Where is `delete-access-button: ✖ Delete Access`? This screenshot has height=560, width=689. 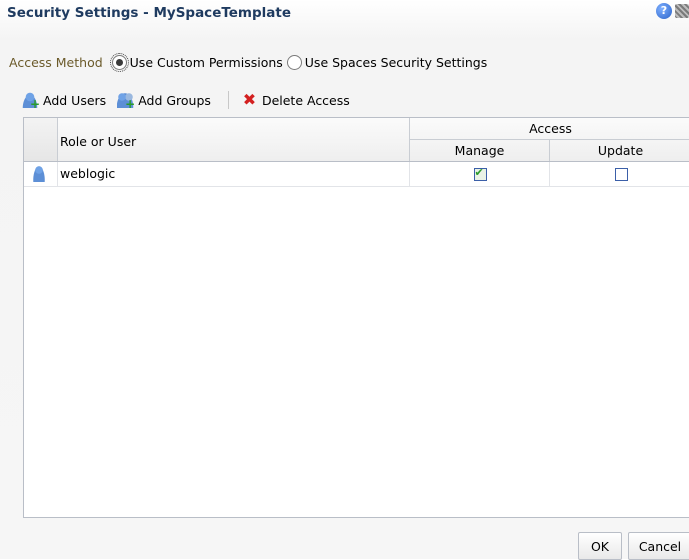
delete-access-button: ✖ Delete Access is located at coordinates (295, 100).